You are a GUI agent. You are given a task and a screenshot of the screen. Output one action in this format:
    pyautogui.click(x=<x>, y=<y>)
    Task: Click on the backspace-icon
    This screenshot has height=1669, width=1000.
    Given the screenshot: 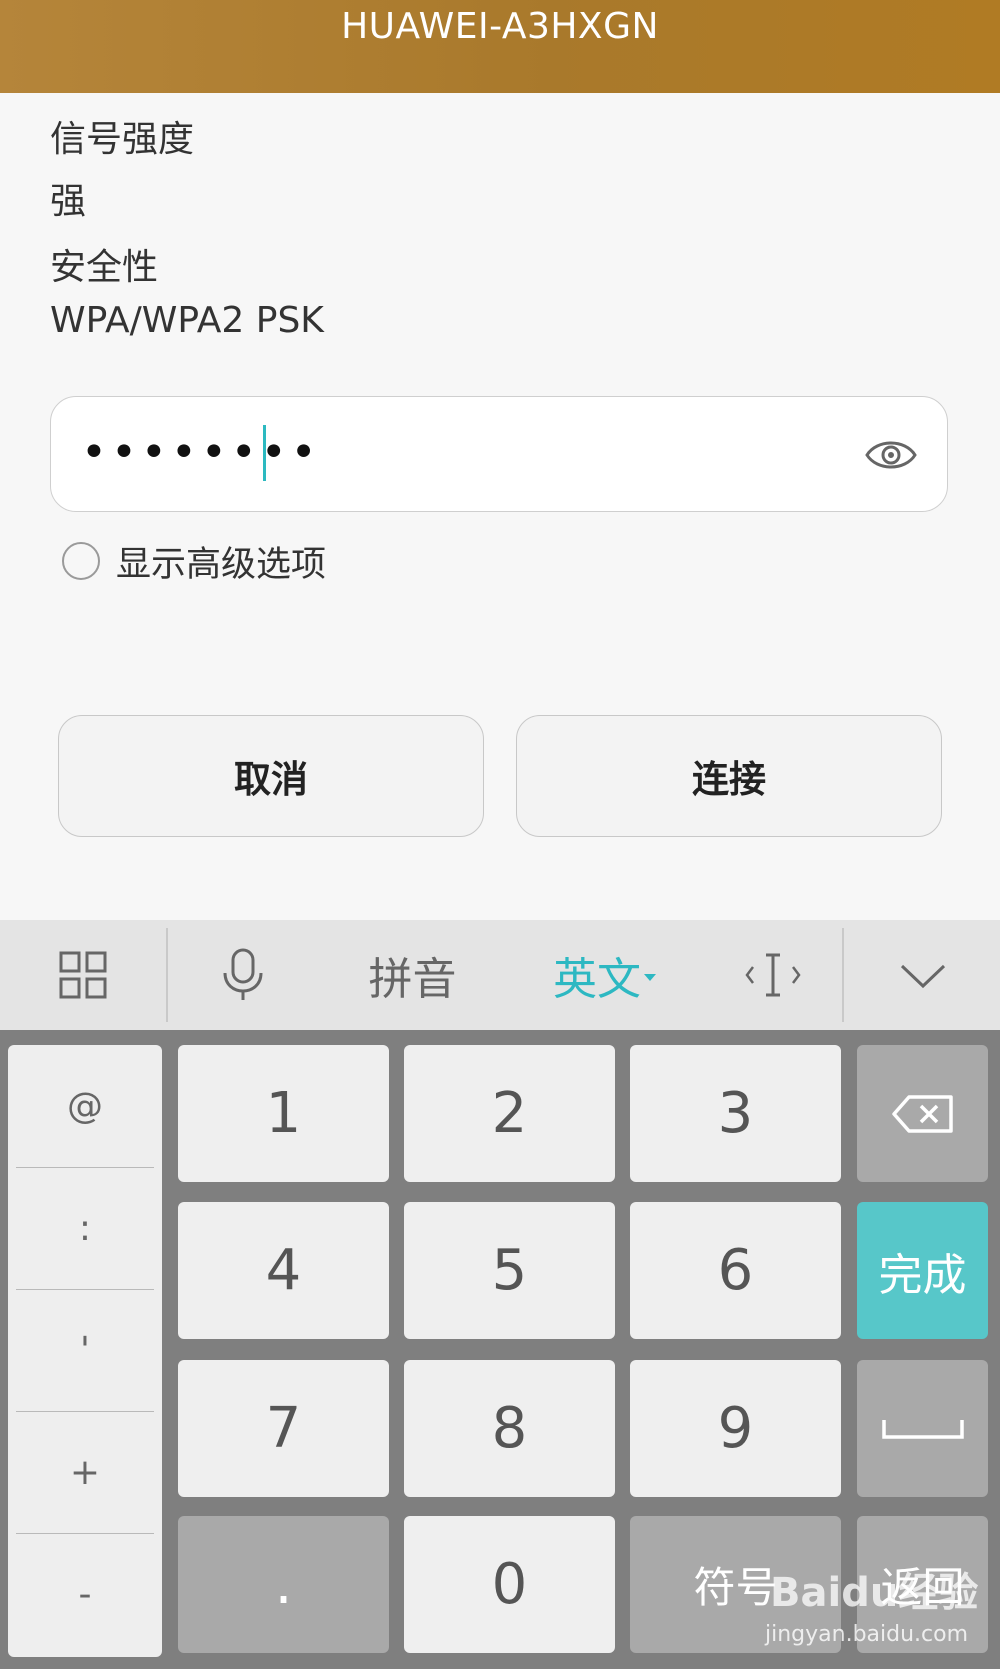 What is the action you would take?
    pyautogui.click(x=922, y=1113)
    